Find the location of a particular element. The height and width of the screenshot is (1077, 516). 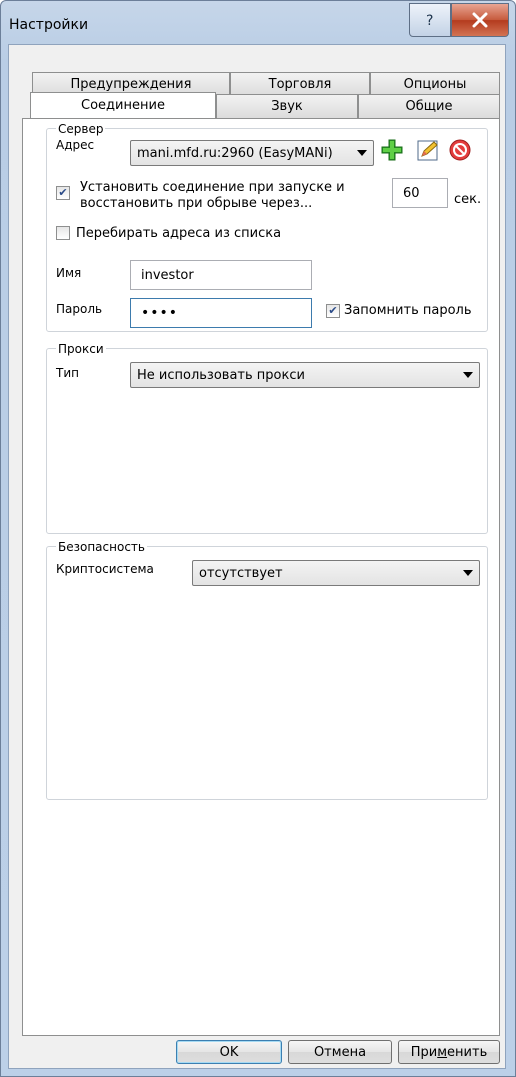

add-address-button is located at coordinates (392, 150).